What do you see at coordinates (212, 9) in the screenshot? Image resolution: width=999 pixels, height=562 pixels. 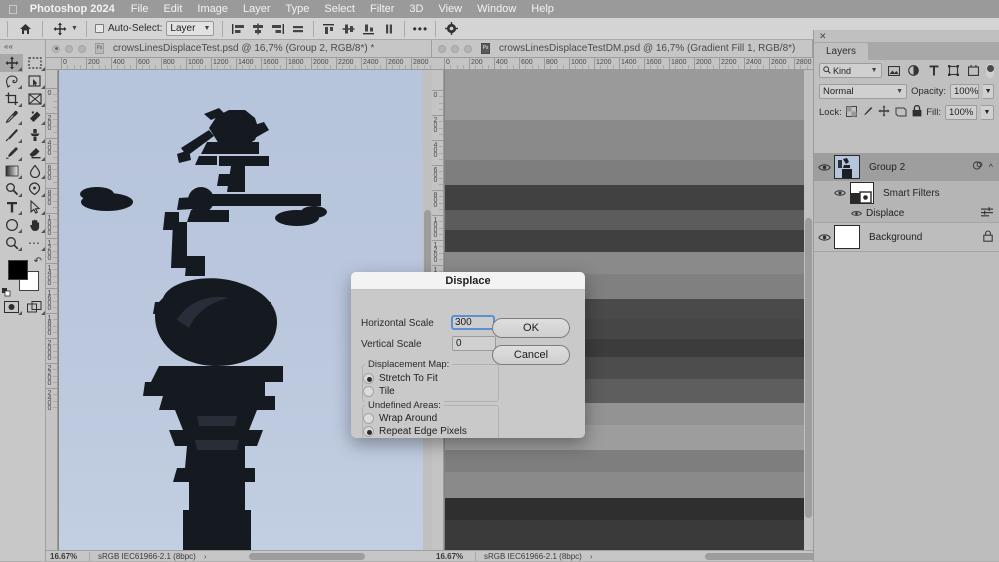 I see `menu-item-image: Image` at bounding box center [212, 9].